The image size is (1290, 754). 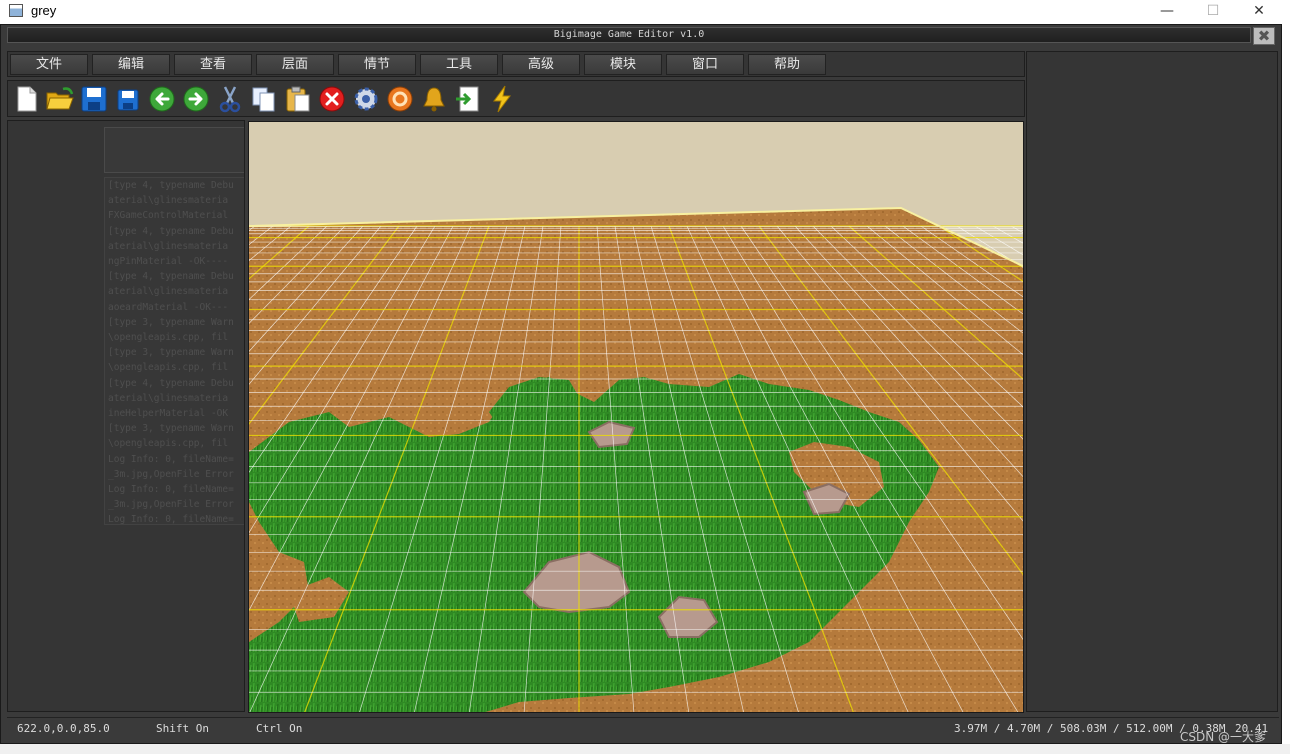 I want to click on undo-arrow-icon, so click(x=162, y=99).